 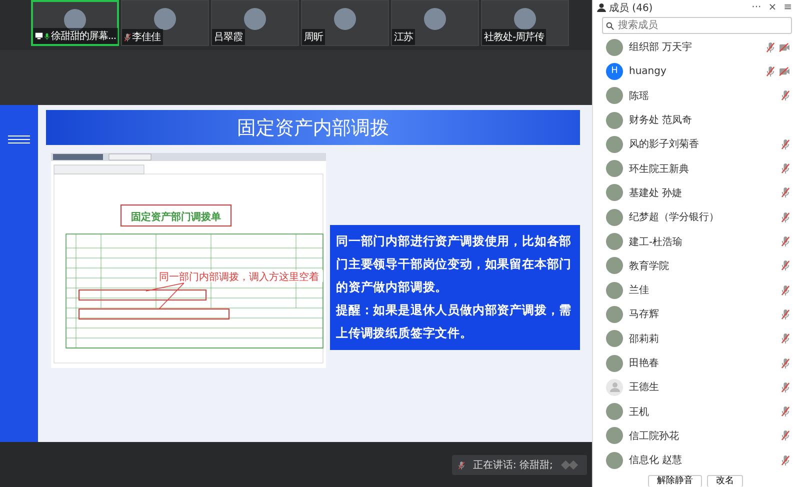 I want to click on panel-button: 改名, so click(x=725, y=481).